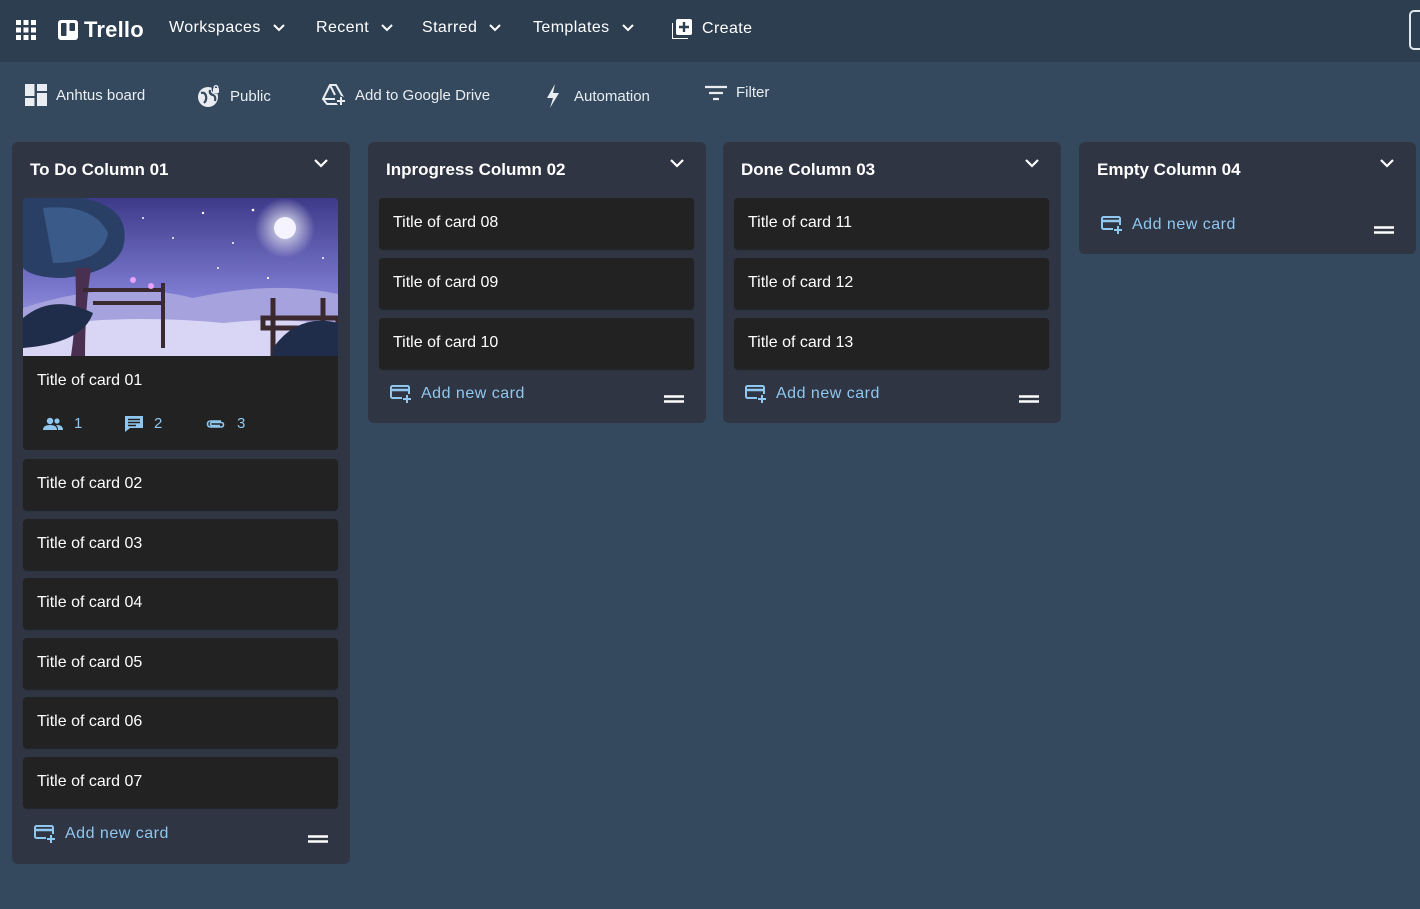  Describe the element at coordinates (334, 95) in the screenshot. I see `add-to-drive-icon` at that location.